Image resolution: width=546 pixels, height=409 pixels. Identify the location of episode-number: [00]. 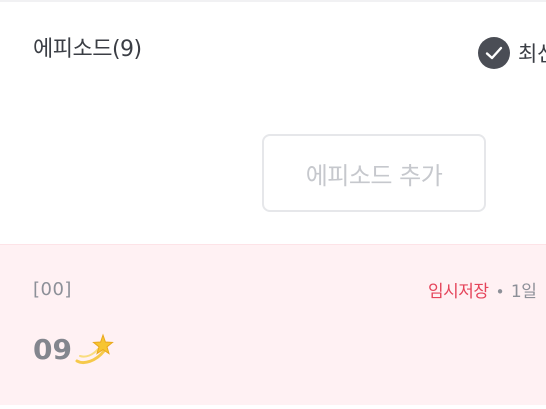
(52, 289).